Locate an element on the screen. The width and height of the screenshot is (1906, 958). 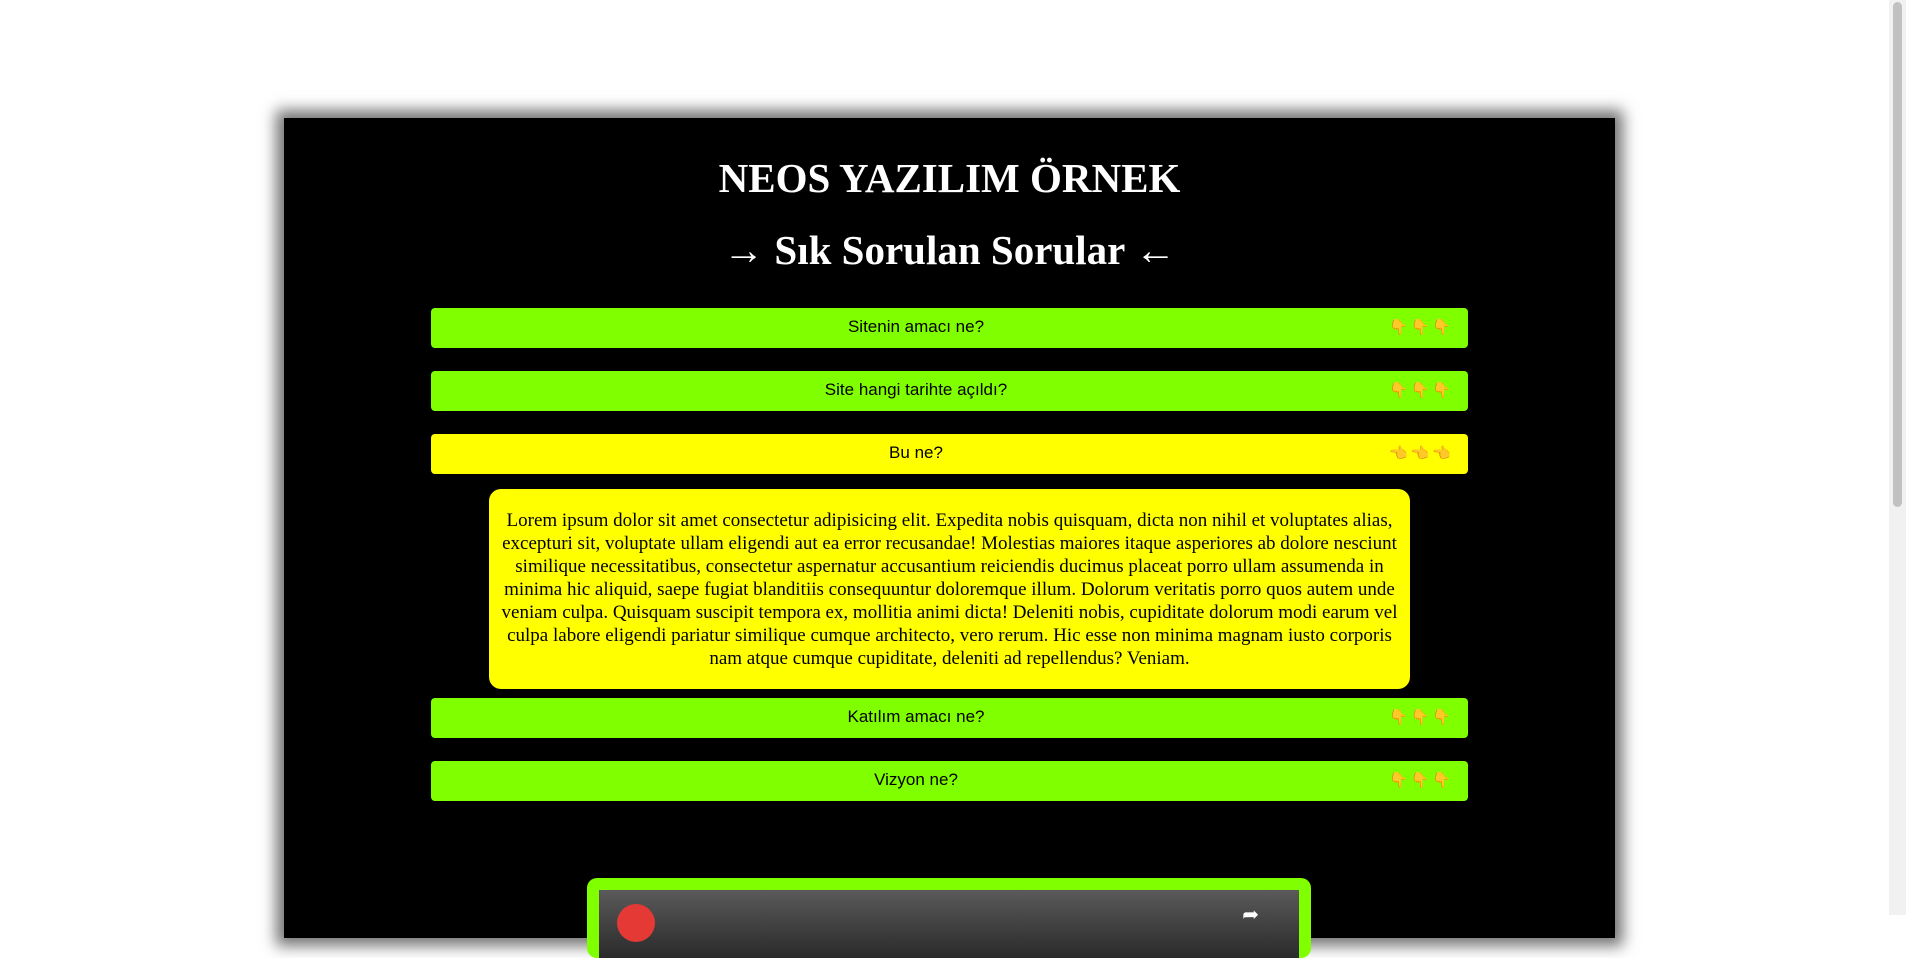
faq-question: Site hangi tarihte açıldı? is located at coordinates (916, 389).